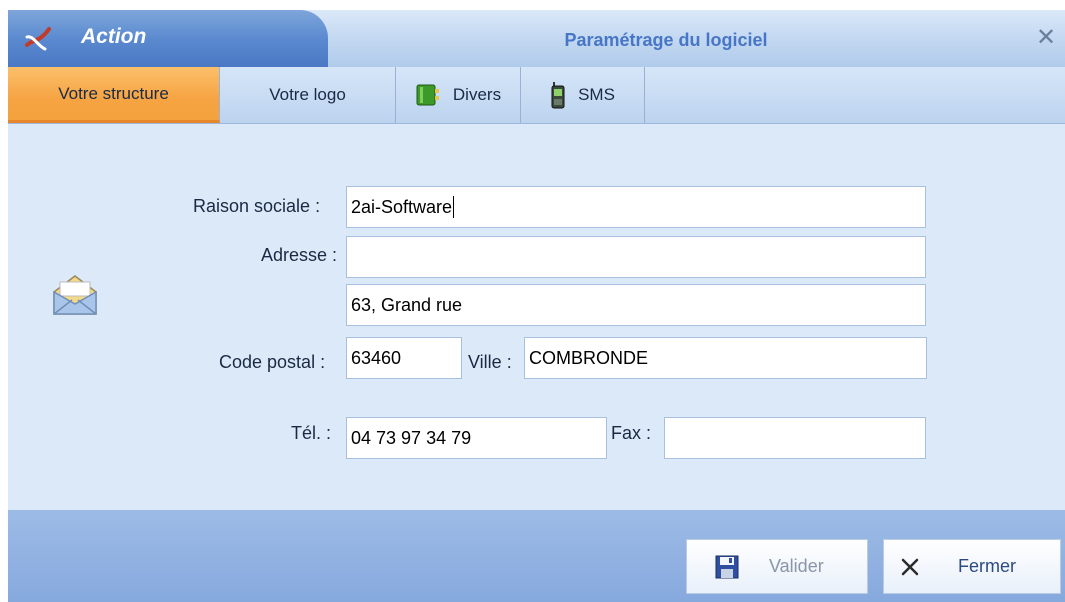 The width and height of the screenshot is (1065, 602). Describe the element at coordinates (38, 39) in the screenshot. I see `action-logo-icon` at that location.